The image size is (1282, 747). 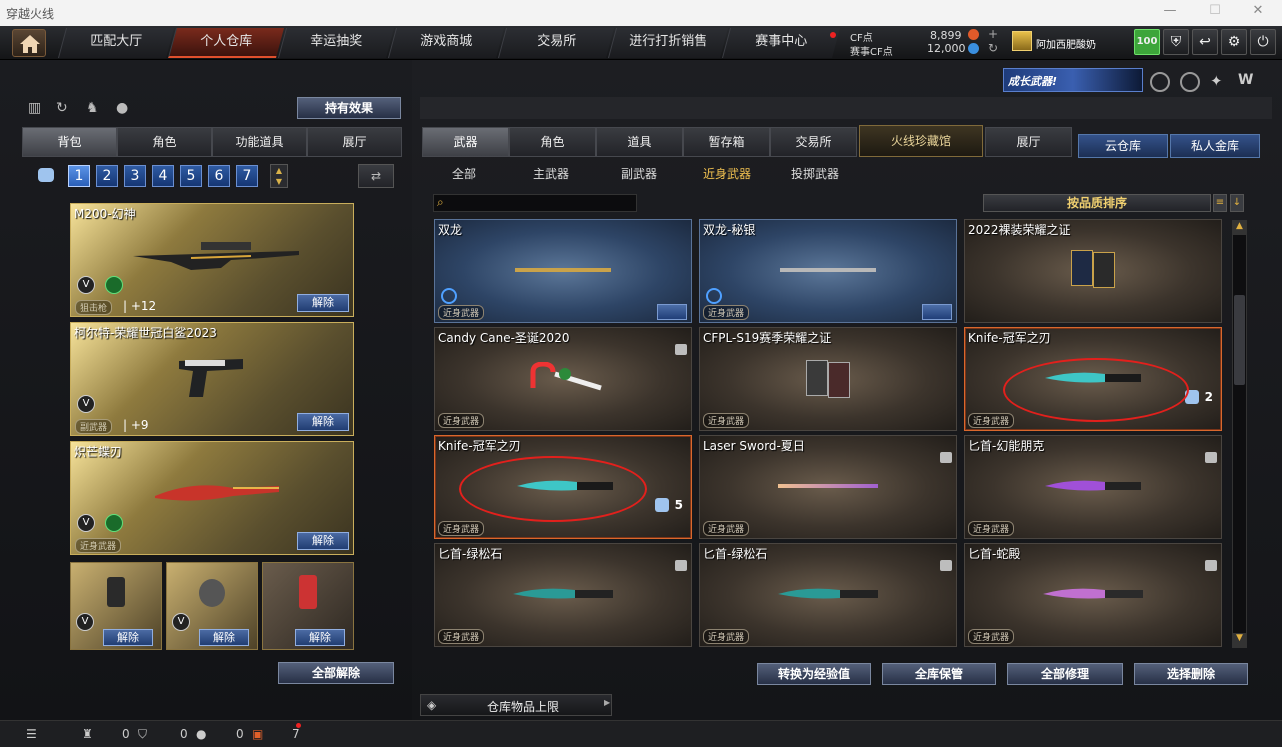 What do you see at coordinates (815, 173) in the screenshot?
I see `subtab-throwable: 投掷武器` at bounding box center [815, 173].